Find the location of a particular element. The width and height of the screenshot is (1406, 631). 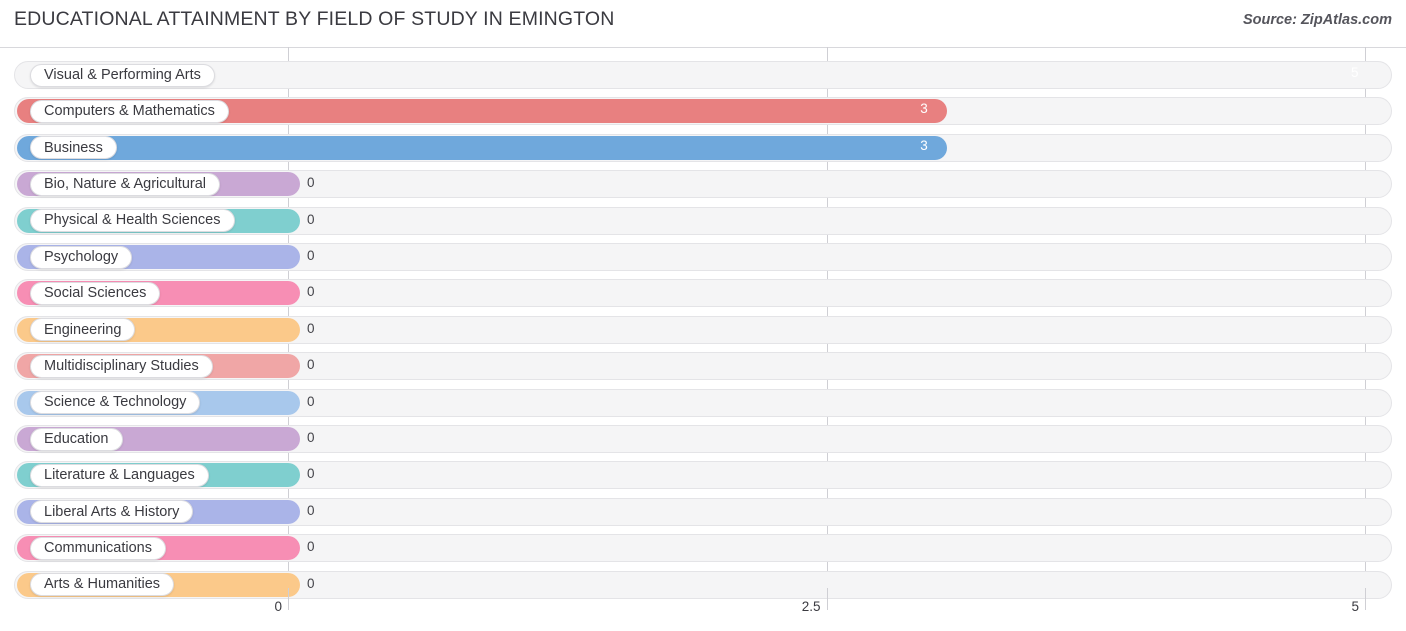

bar-label-text: Multidisciplinary Studies is located at coordinates (121, 365).